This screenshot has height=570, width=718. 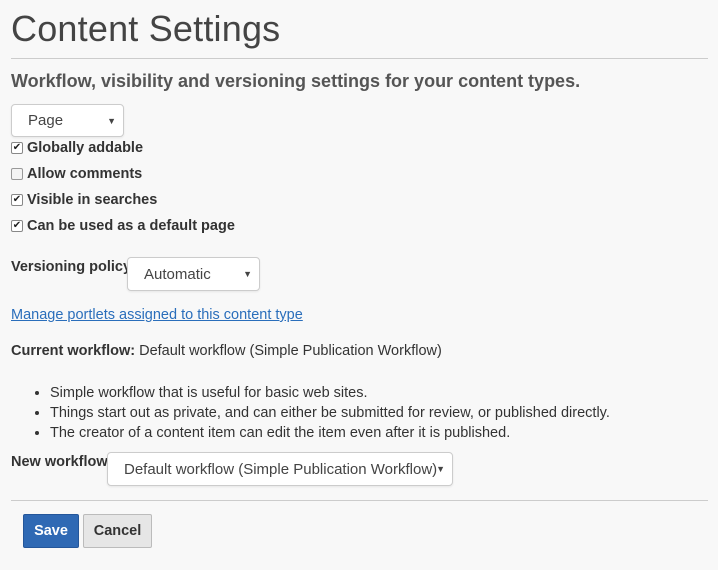 I want to click on visible-in-searches-label: Visible in searches, so click(x=92, y=200).